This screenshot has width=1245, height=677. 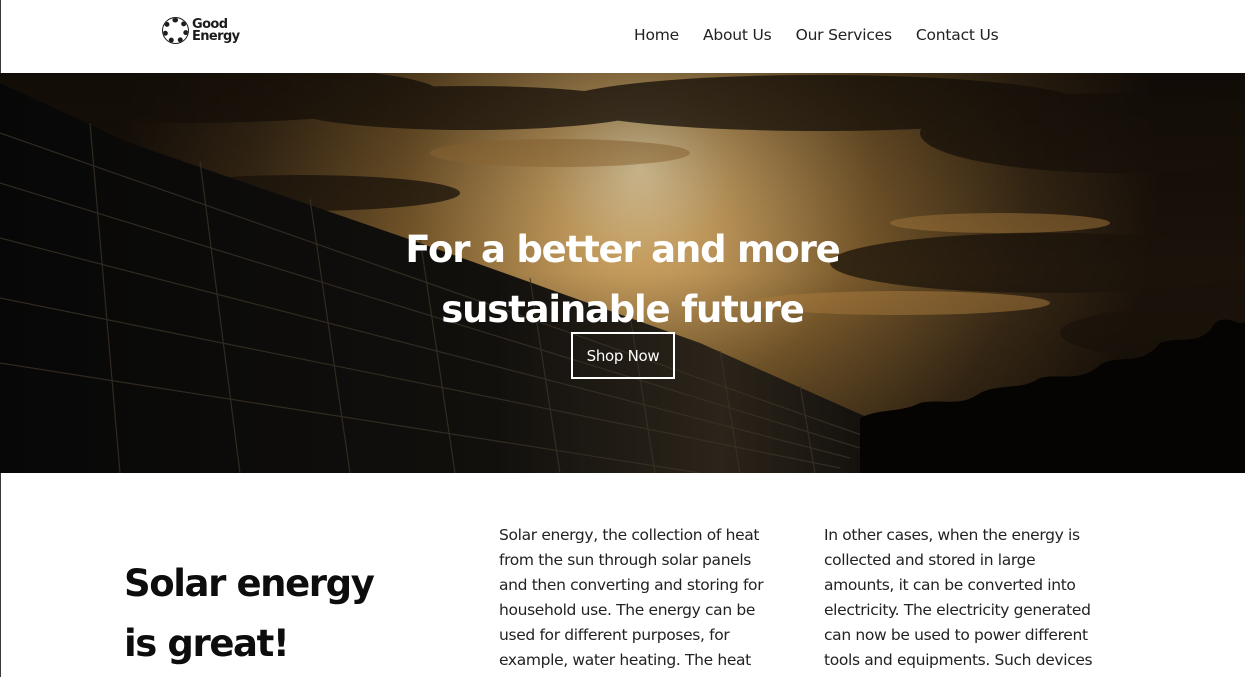 I want to click on intro-headline-line-1: Solar energy, so click(x=249, y=583).